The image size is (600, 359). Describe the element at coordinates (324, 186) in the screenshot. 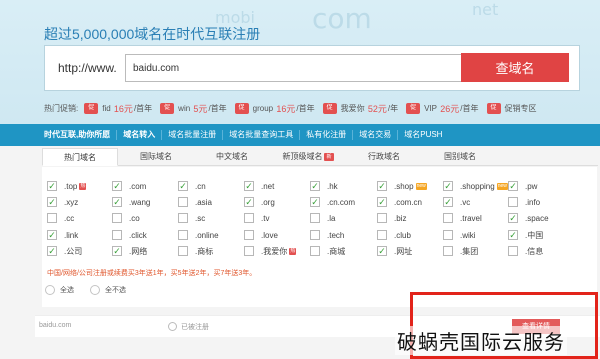

I see `domain-option: ✓ .hk` at that location.